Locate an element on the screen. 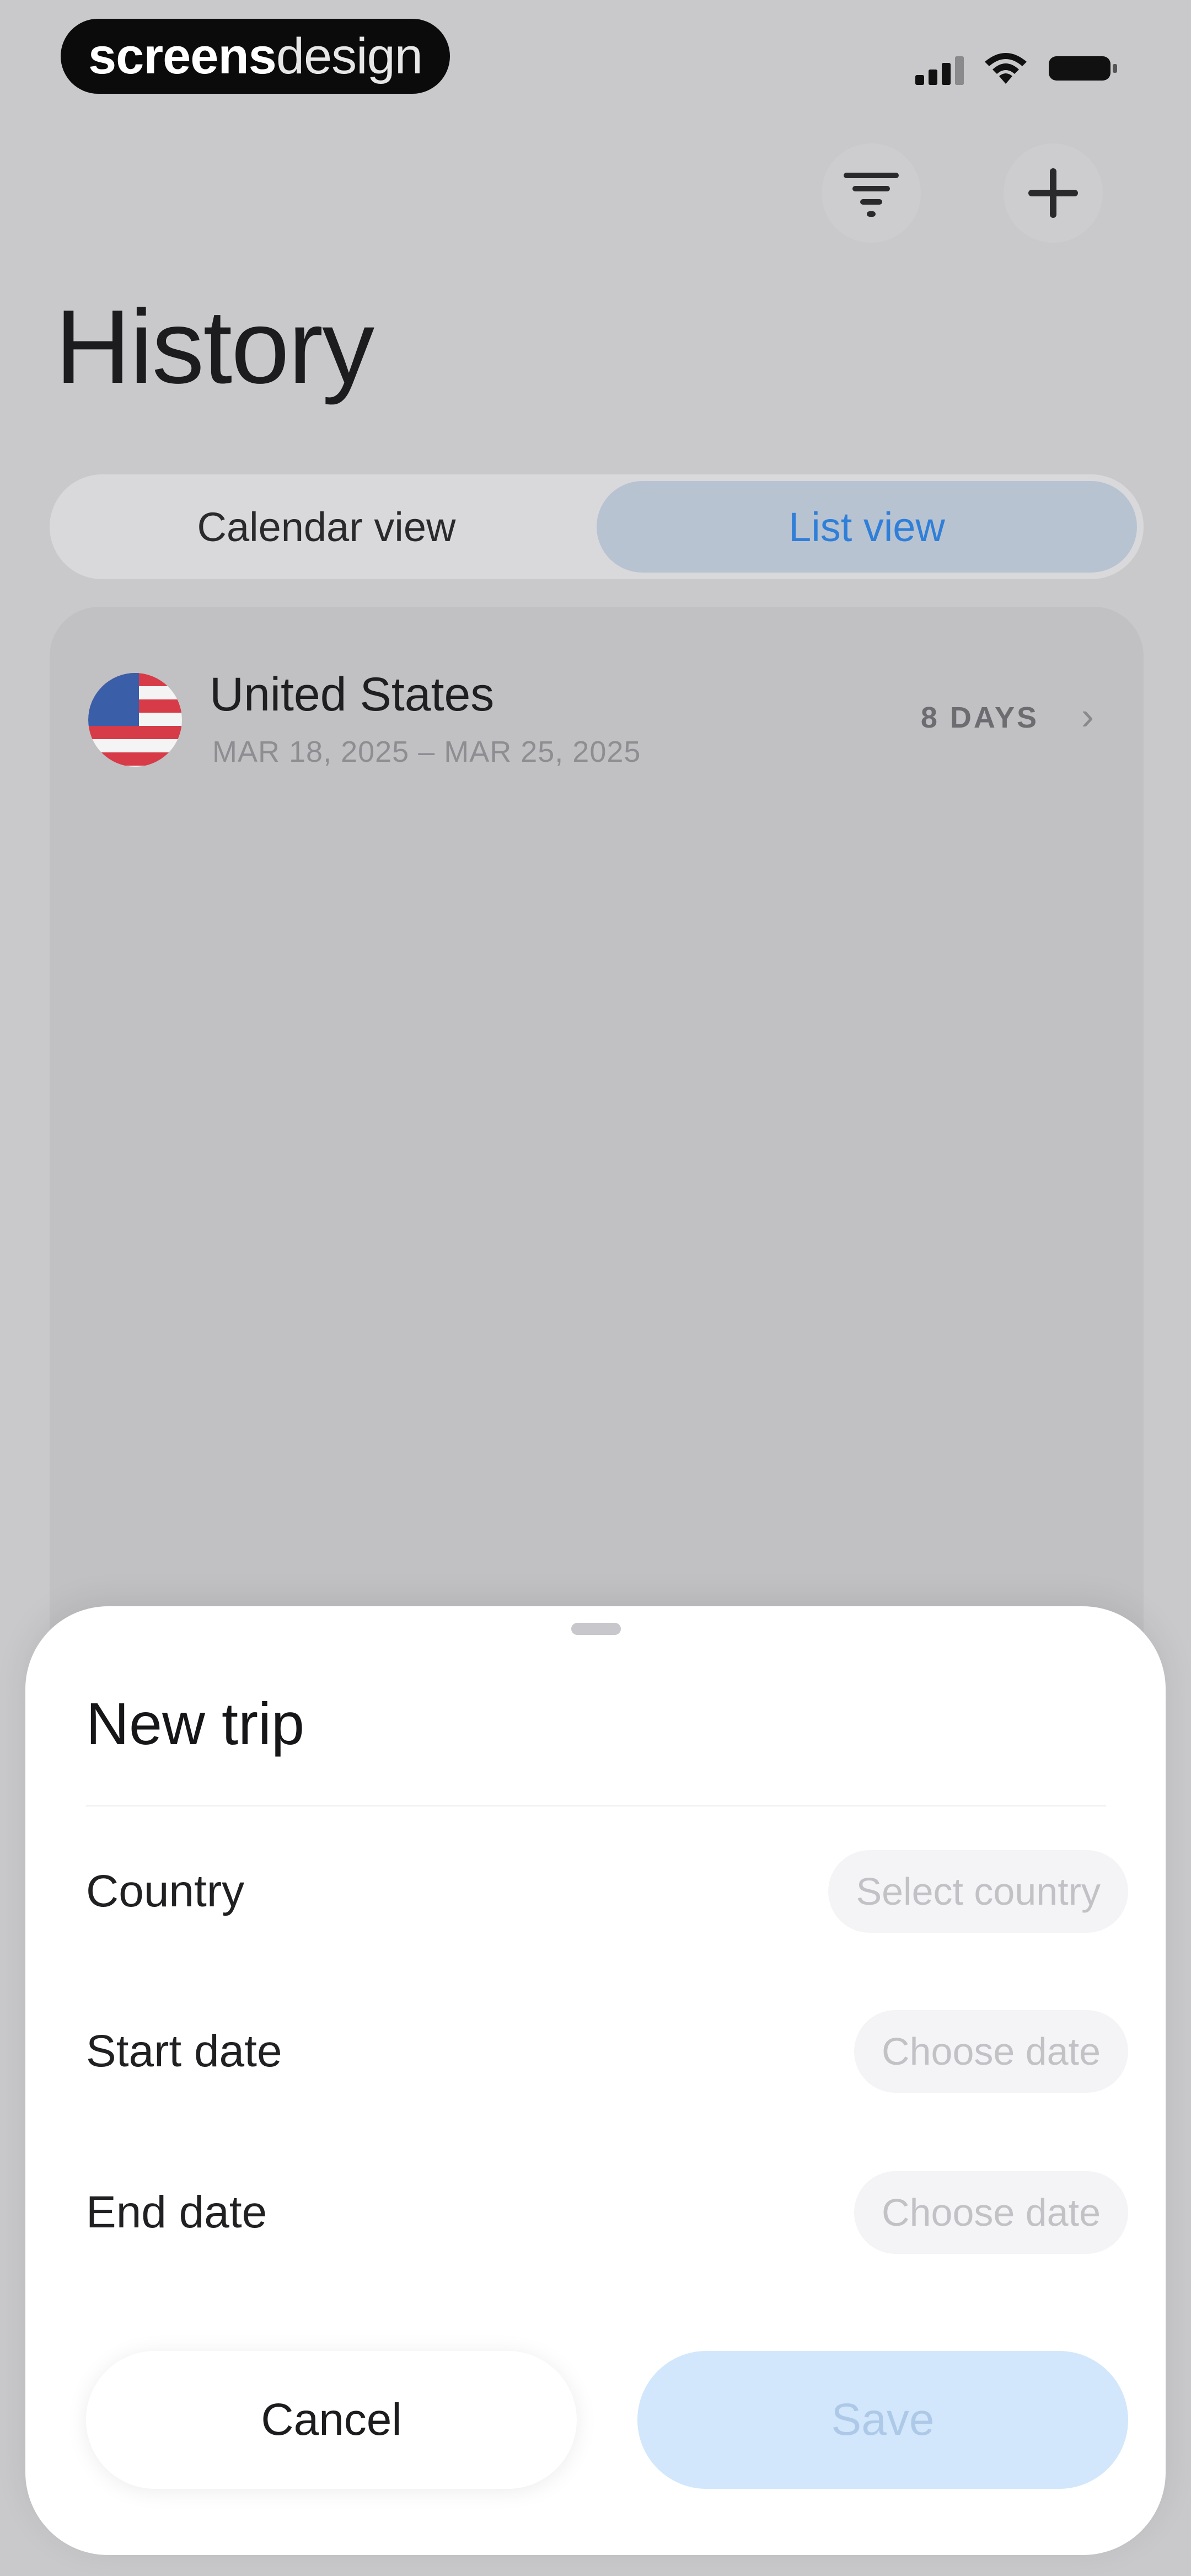 The image size is (1191, 2576). view-toggle: Calendar view List view is located at coordinates (597, 526).